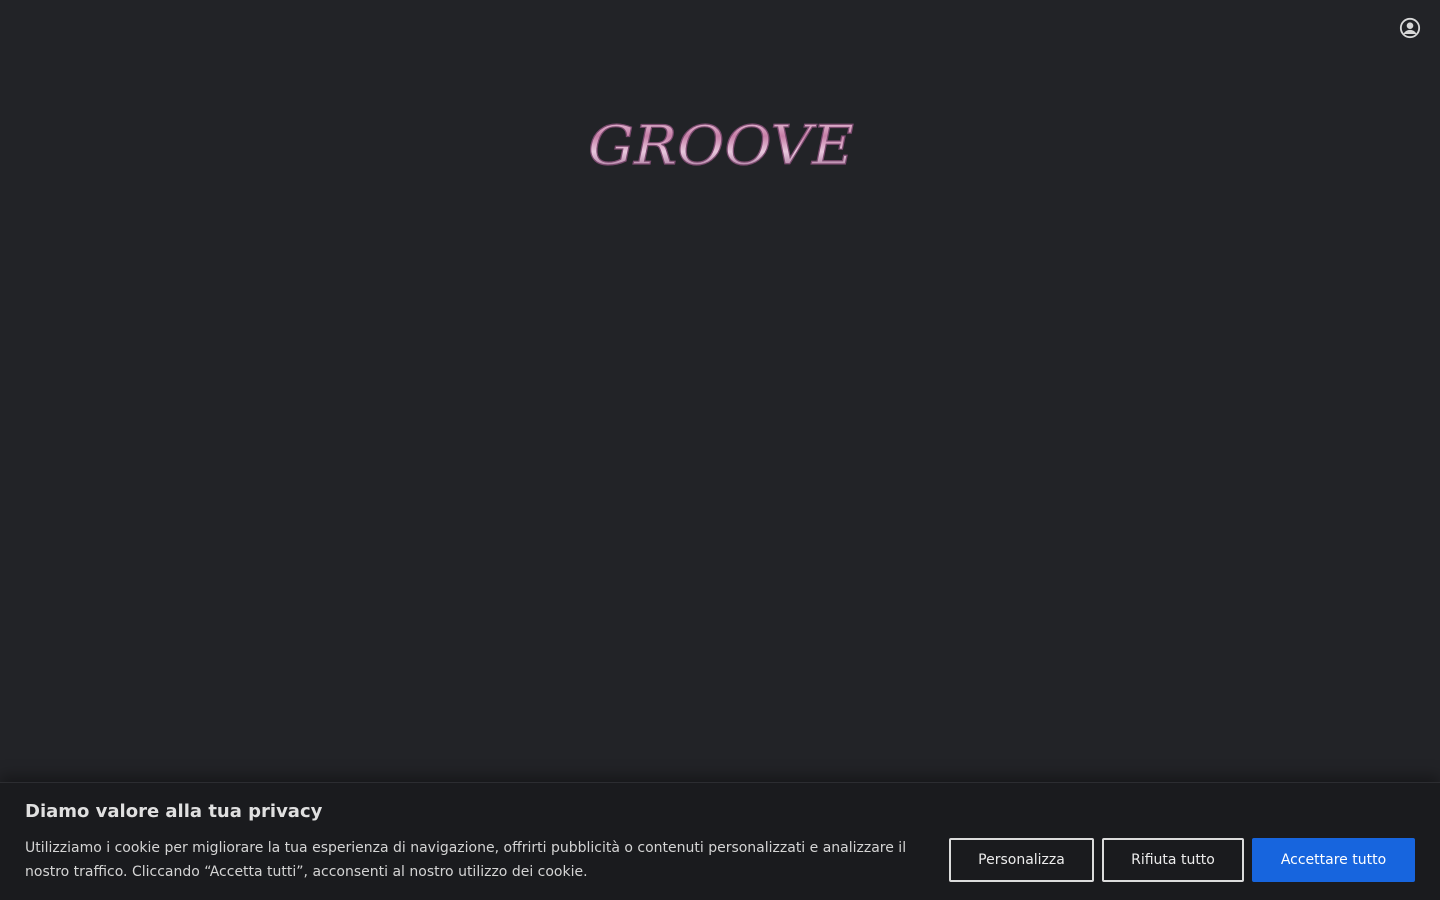 This screenshot has height=900, width=1440. I want to click on logo-text: GROOVE, so click(721, 145).